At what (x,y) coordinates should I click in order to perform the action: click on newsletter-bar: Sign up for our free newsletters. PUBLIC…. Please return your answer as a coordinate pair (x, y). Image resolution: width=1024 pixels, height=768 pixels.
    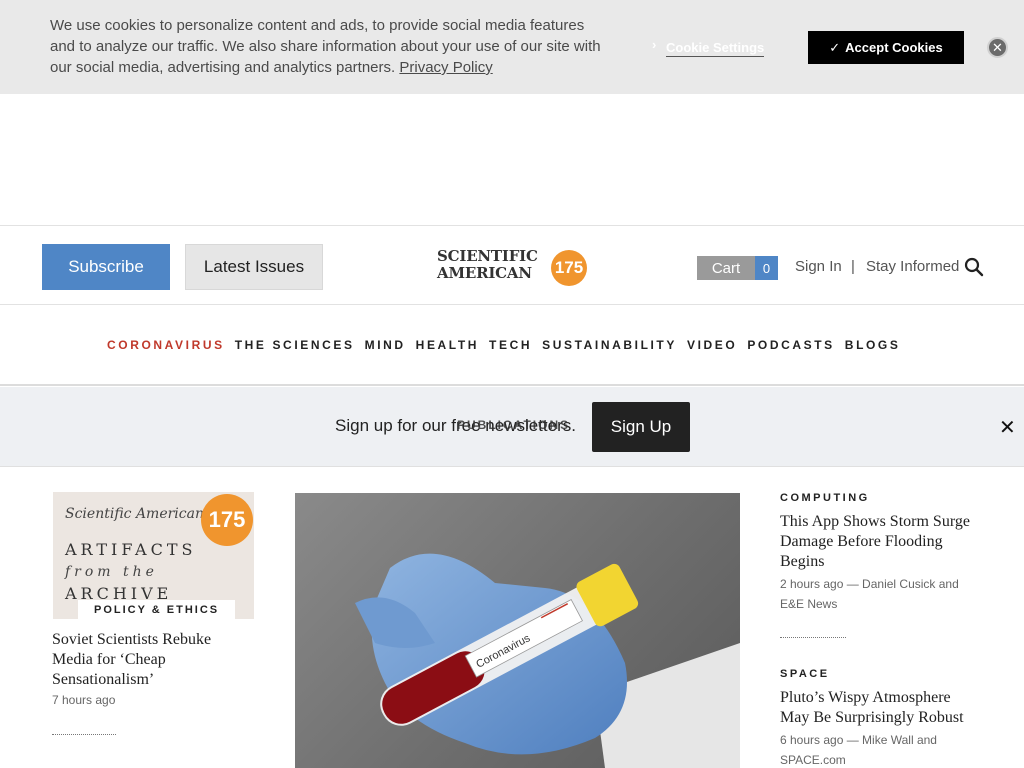
    Looking at the image, I should click on (512, 427).